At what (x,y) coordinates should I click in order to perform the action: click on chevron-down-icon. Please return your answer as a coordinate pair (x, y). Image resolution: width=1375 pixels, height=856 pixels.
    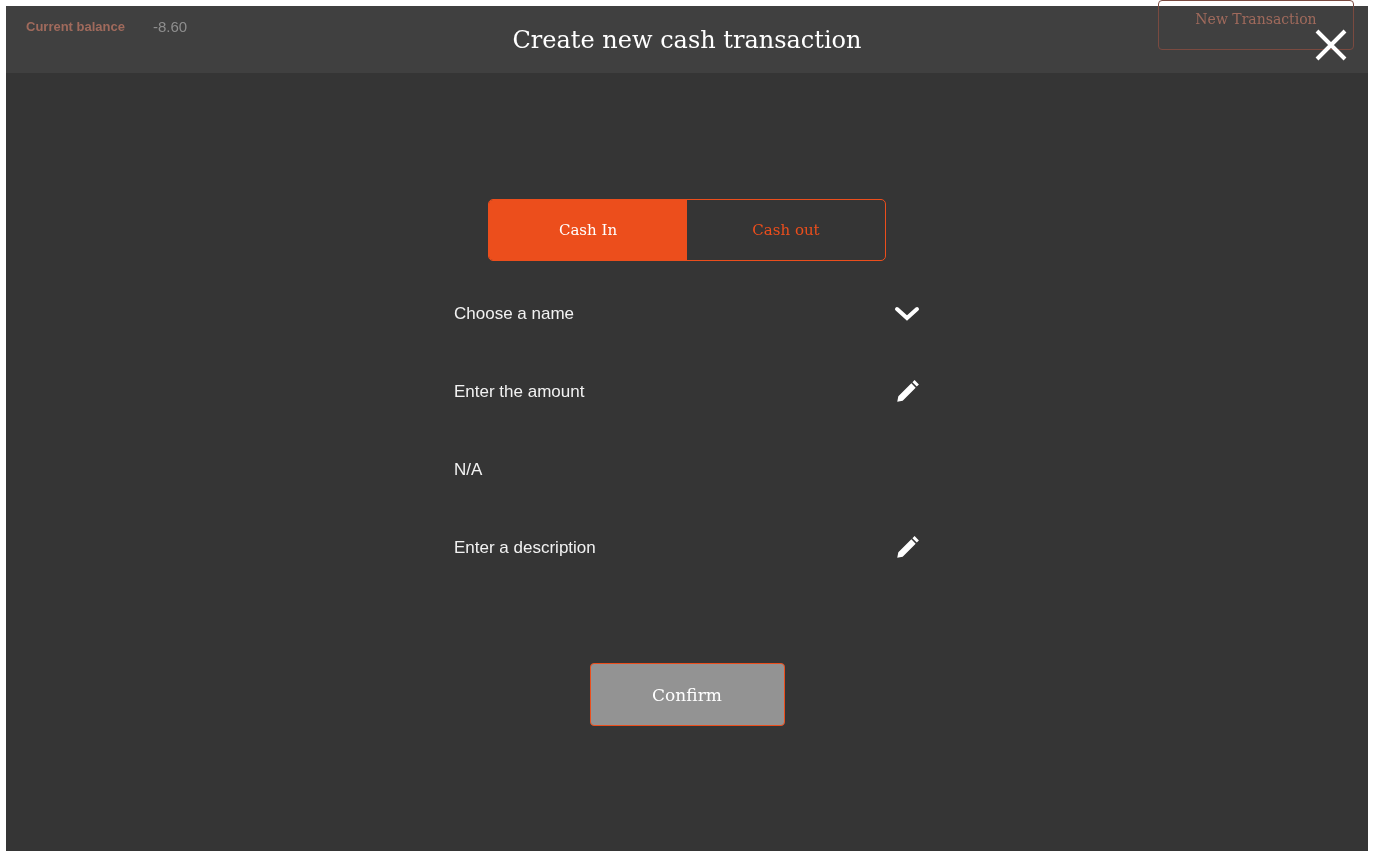
    Looking at the image, I should click on (907, 314).